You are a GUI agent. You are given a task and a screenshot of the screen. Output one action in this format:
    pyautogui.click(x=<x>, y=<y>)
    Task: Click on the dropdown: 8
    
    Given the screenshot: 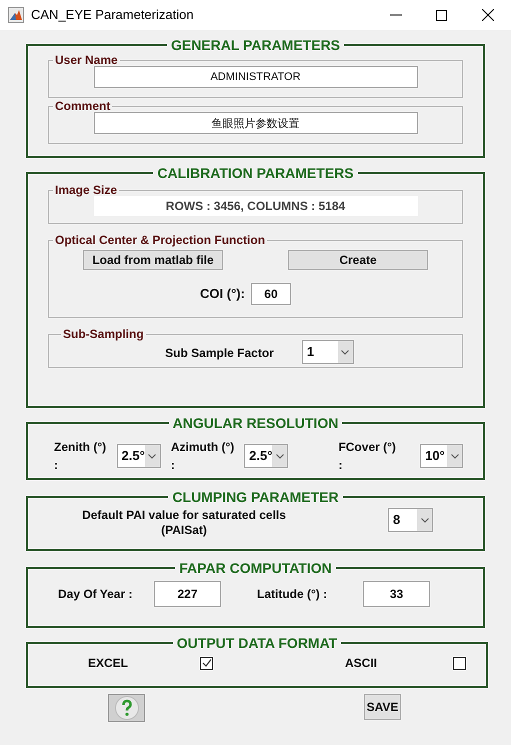 What is the action you would take?
    pyautogui.click(x=410, y=520)
    